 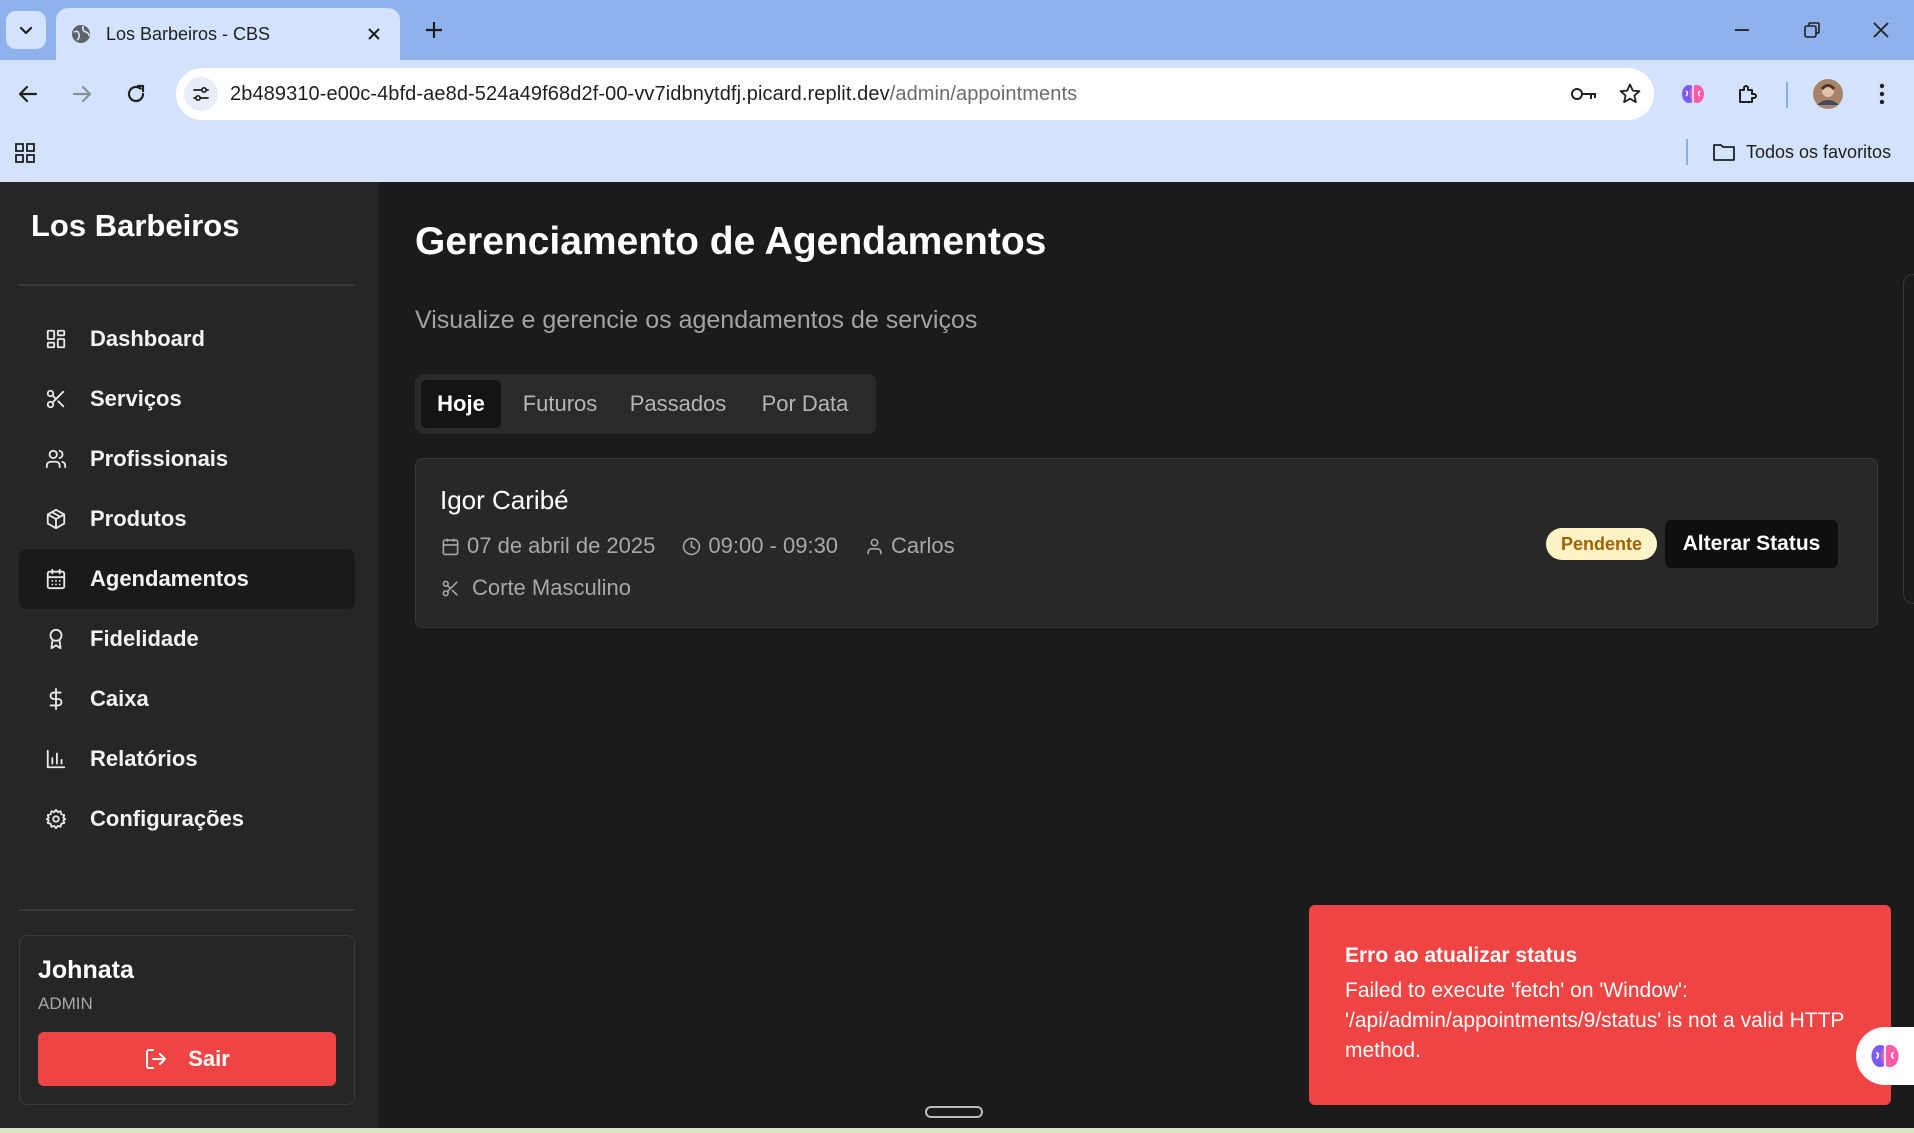 What do you see at coordinates (135, 225) in the screenshot?
I see `brand-title: Los Barbeiros` at bounding box center [135, 225].